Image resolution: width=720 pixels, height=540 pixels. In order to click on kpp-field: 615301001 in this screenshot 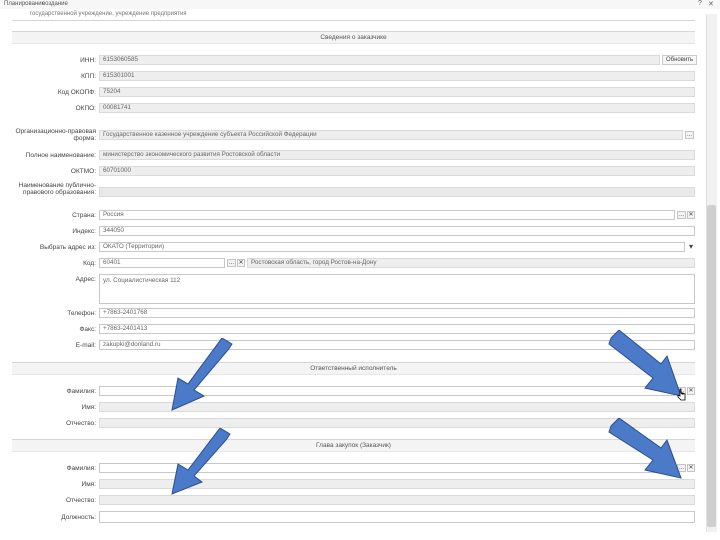, I will do `click(397, 76)`.